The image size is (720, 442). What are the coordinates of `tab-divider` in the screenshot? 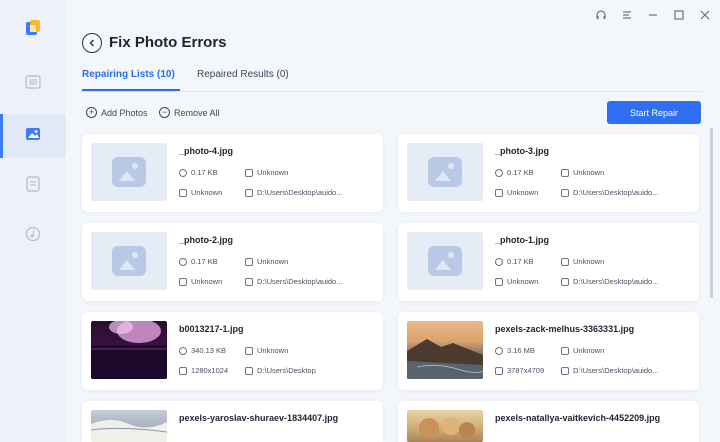 It's located at (392, 91).